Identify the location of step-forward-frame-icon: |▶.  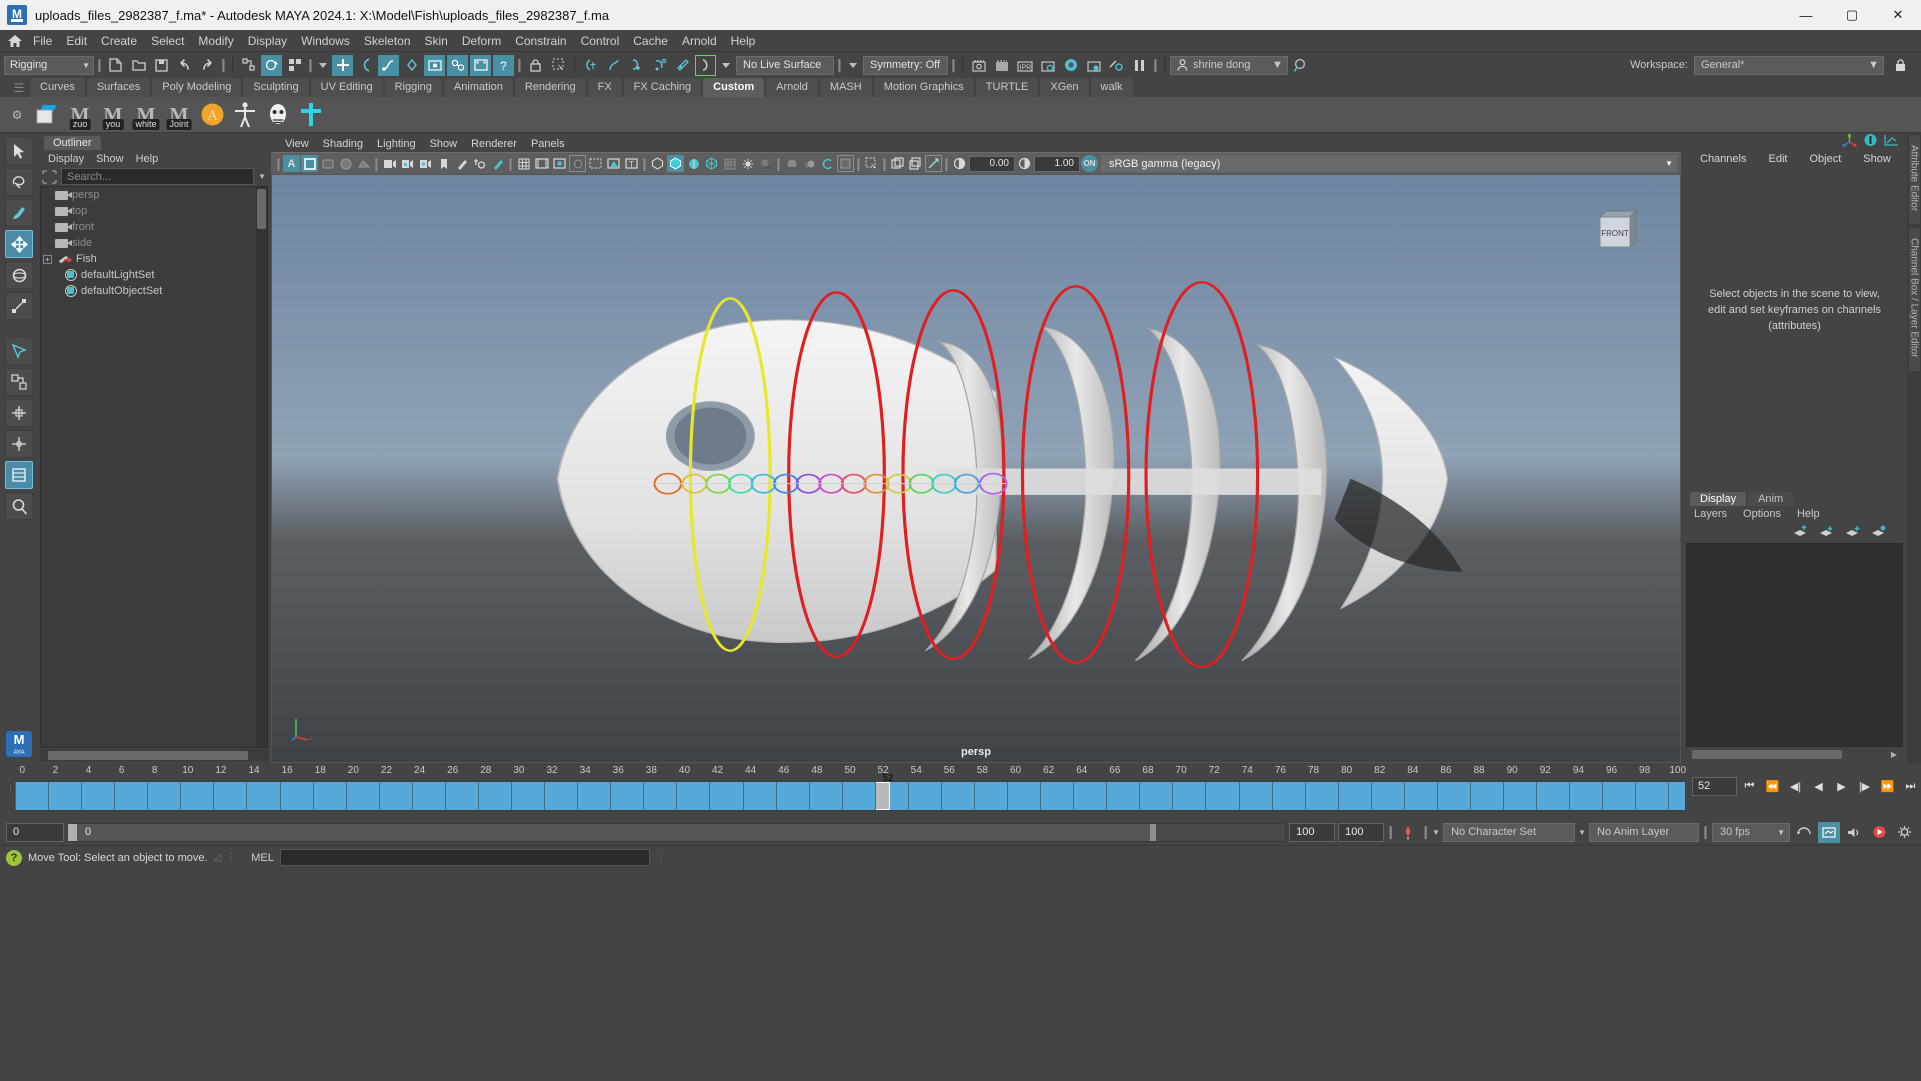
(1864, 786).